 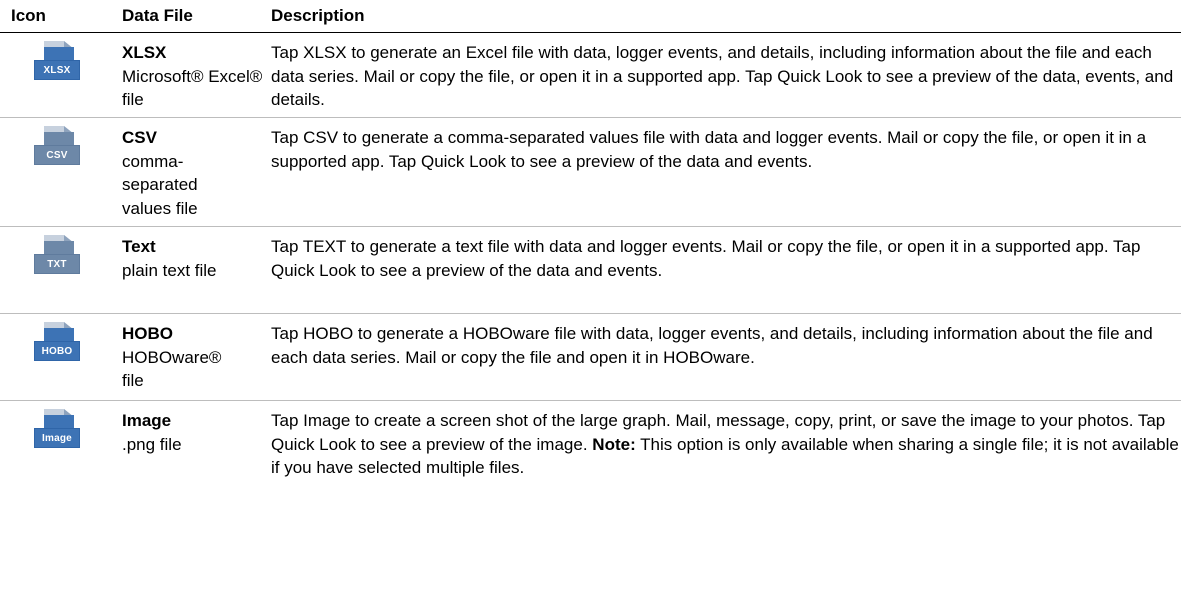 What do you see at coordinates (57, 61) in the screenshot?
I see `xlsx-file-icon: XLSX` at bounding box center [57, 61].